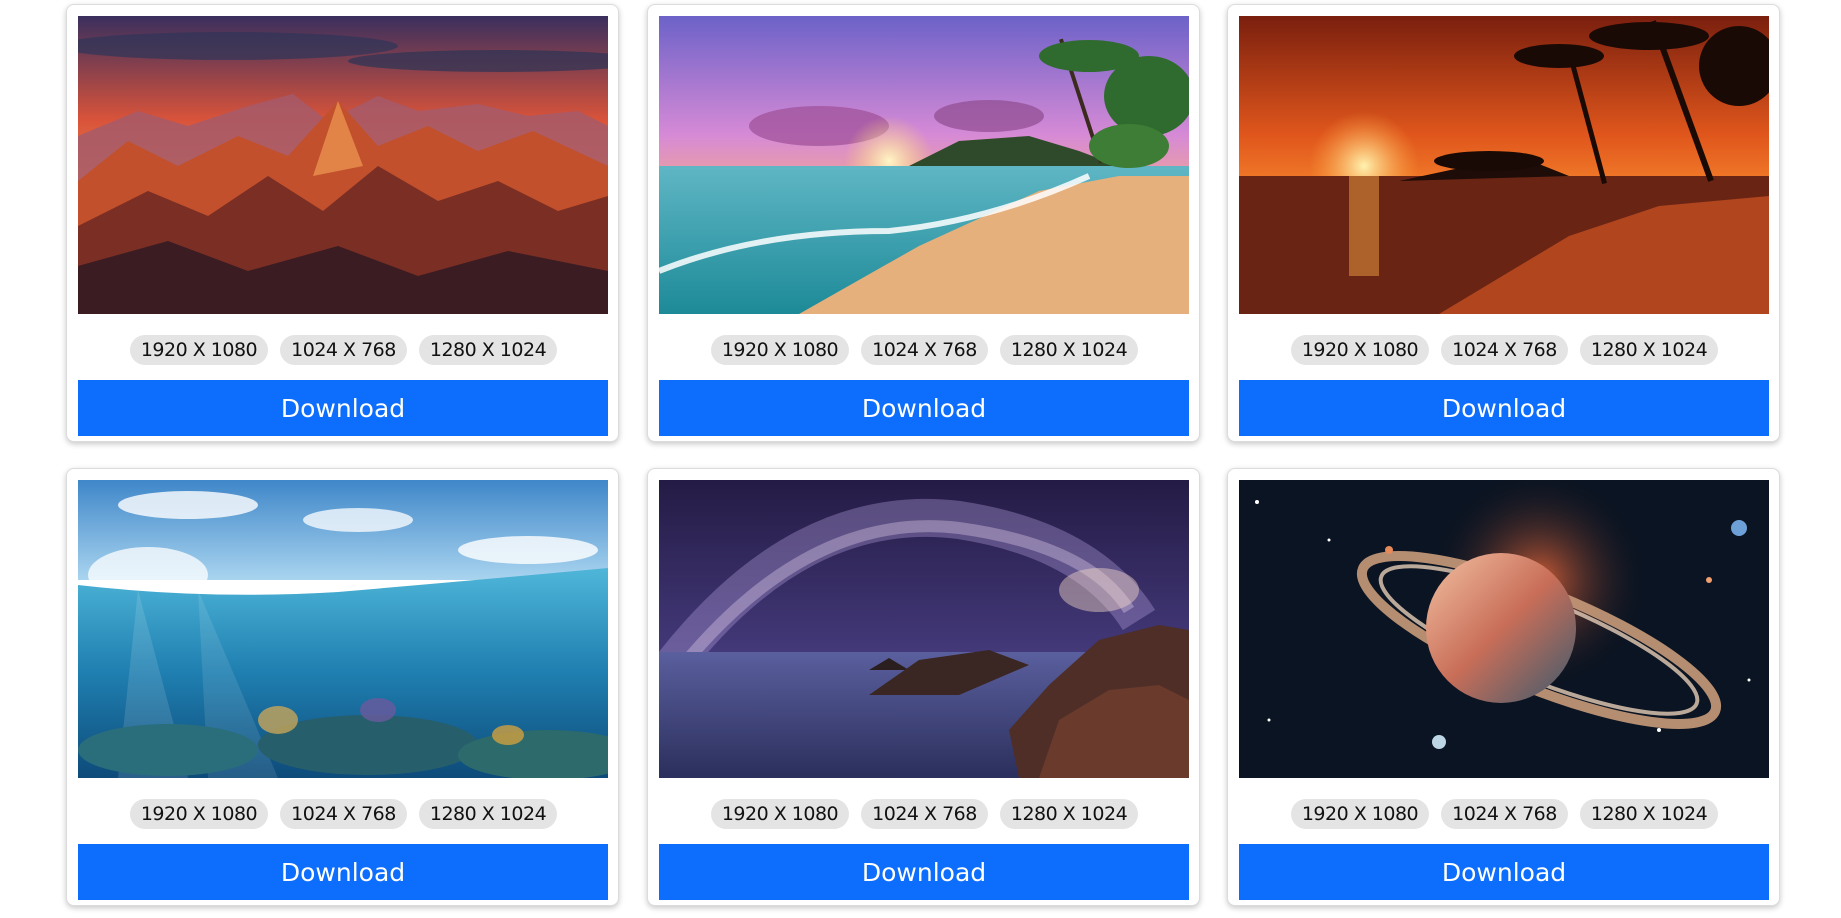  Describe the element at coordinates (924, 629) in the screenshot. I see `milky-way-coast-image` at that location.